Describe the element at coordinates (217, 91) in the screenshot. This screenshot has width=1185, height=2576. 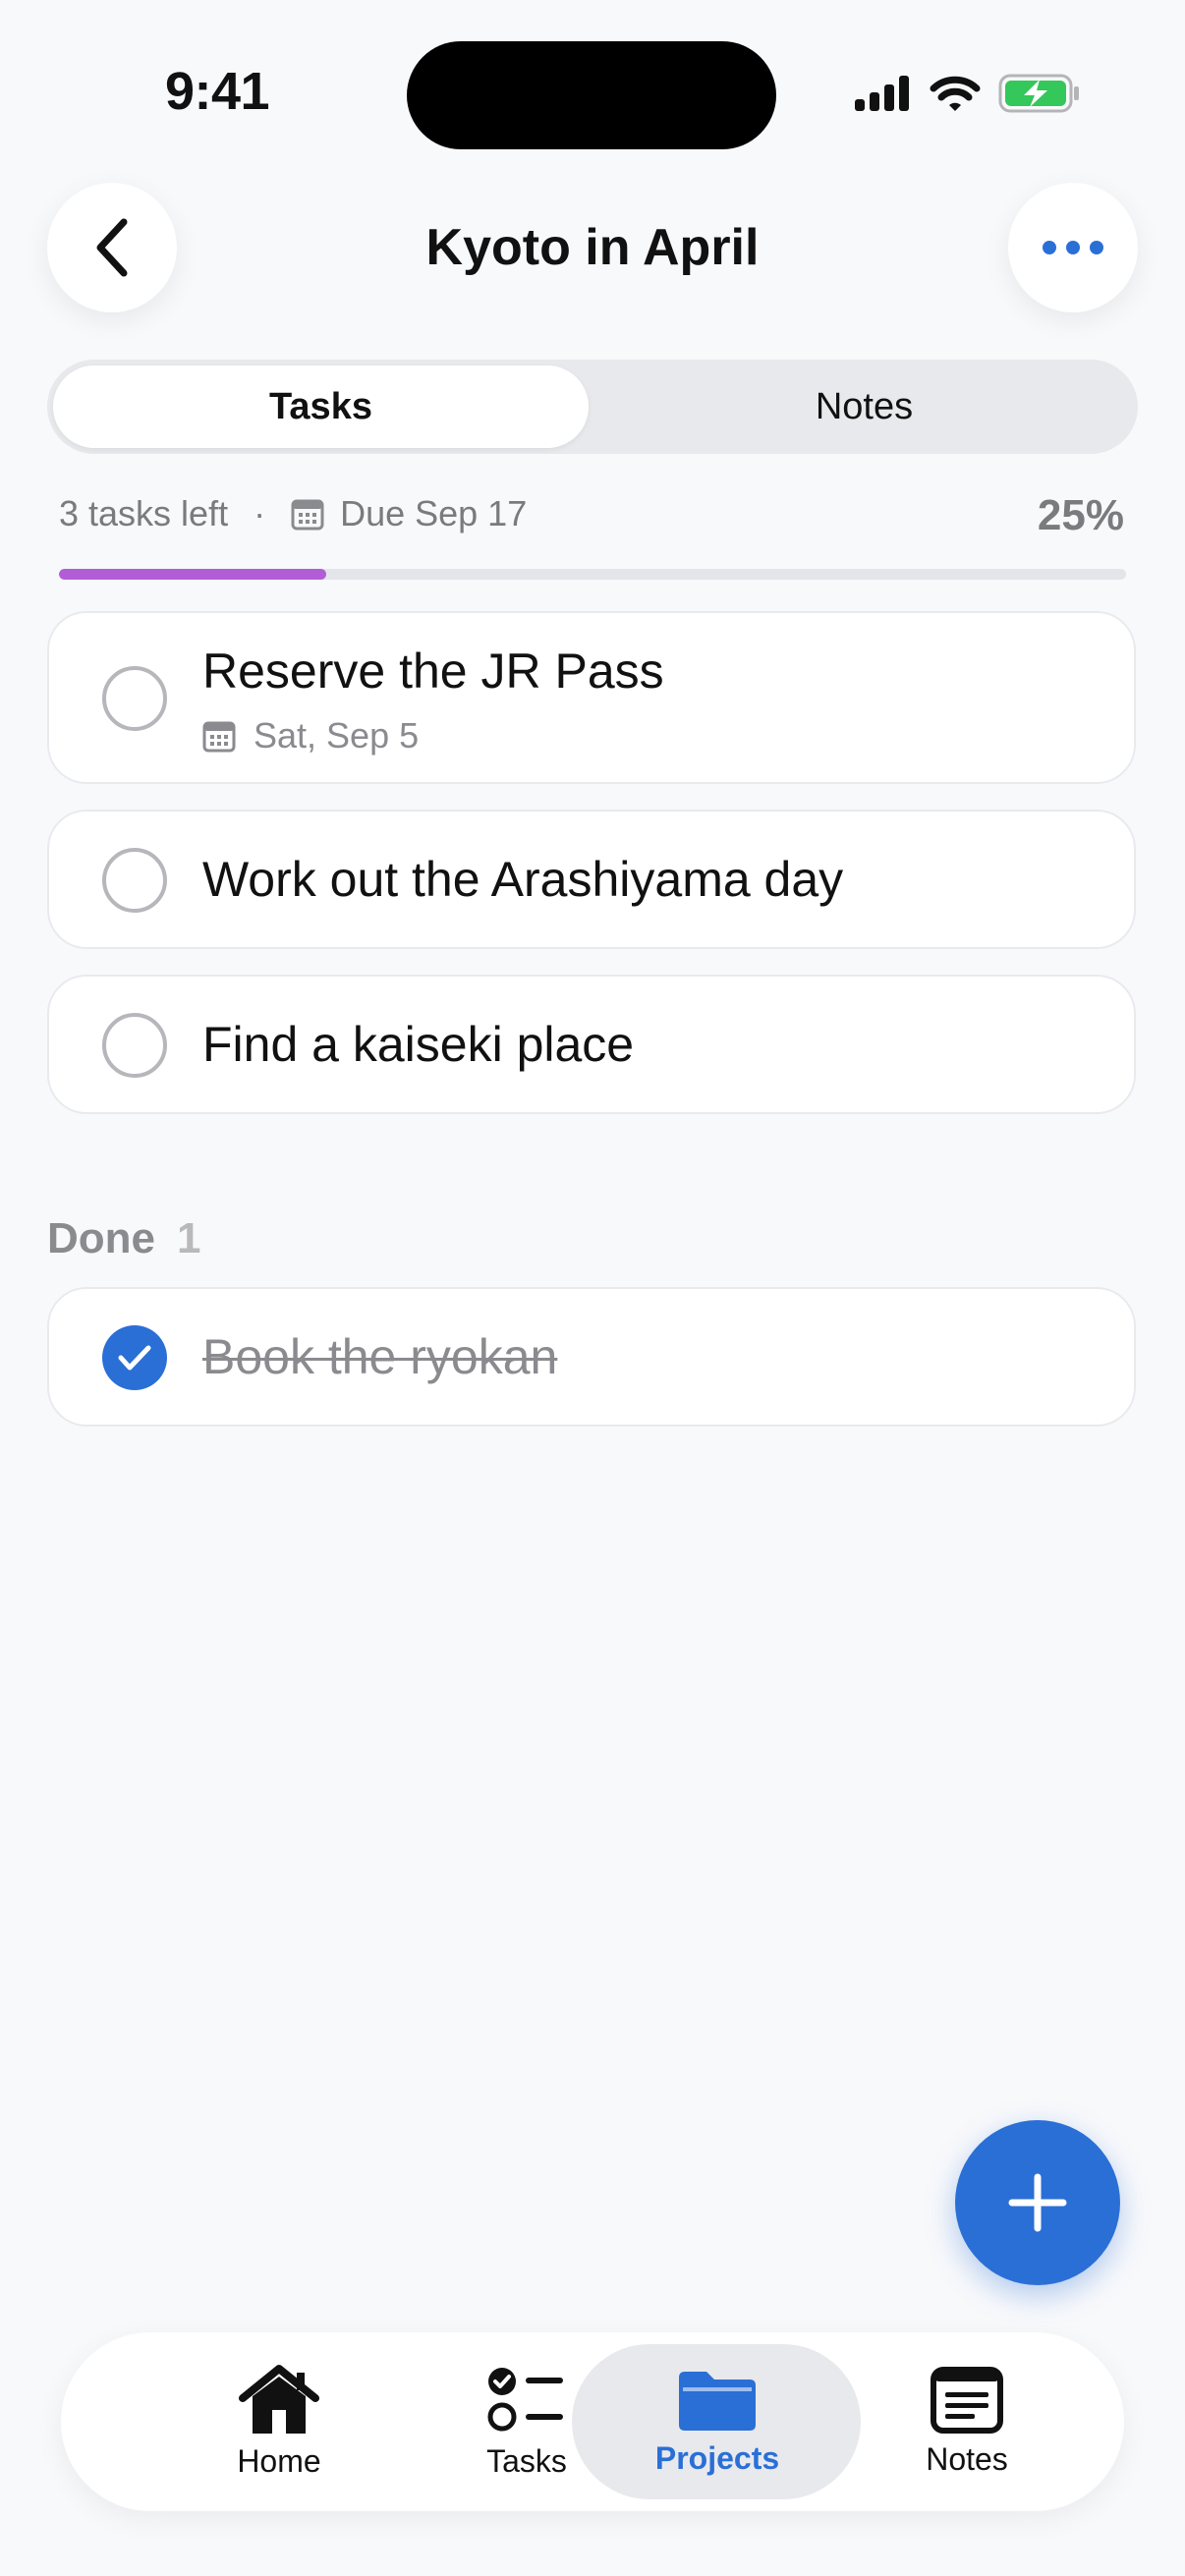
I see `status-time: 9:41` at that location.